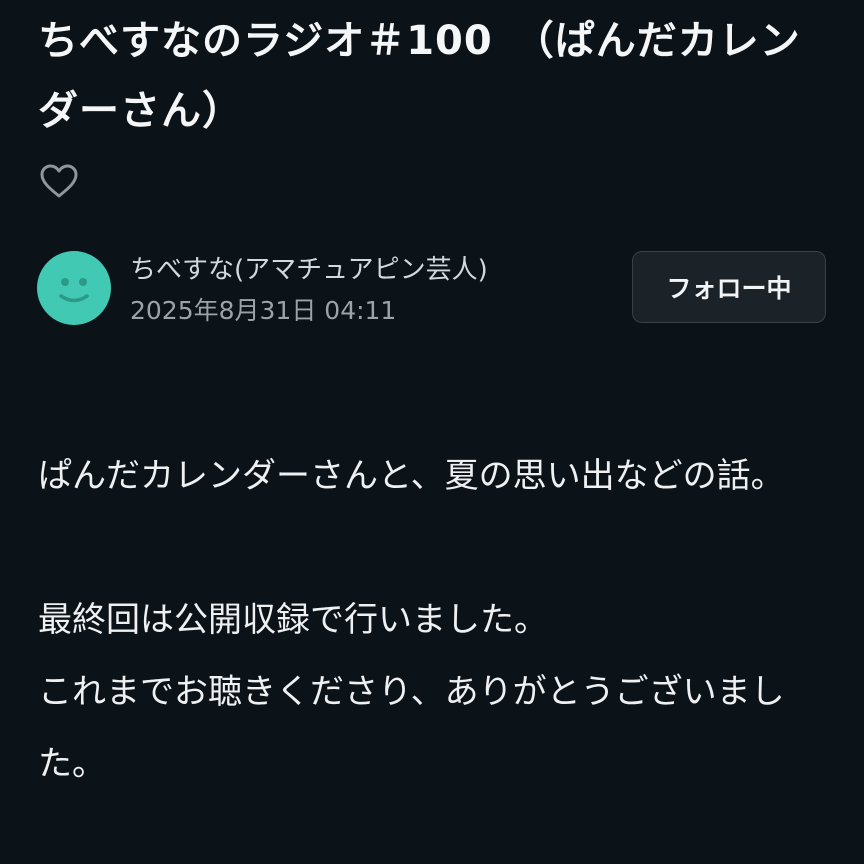  I want to click on author-avatar, so click(74, 288).